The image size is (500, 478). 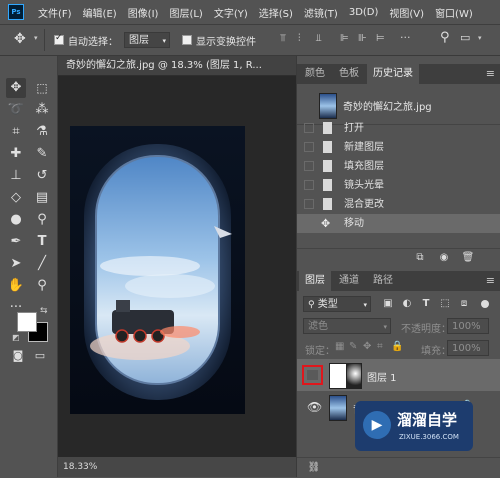 What do you see at coordinates (276, 12) in the screenshot?
I see `menu-select: 选择(S)` at bounding box center [276, 12].